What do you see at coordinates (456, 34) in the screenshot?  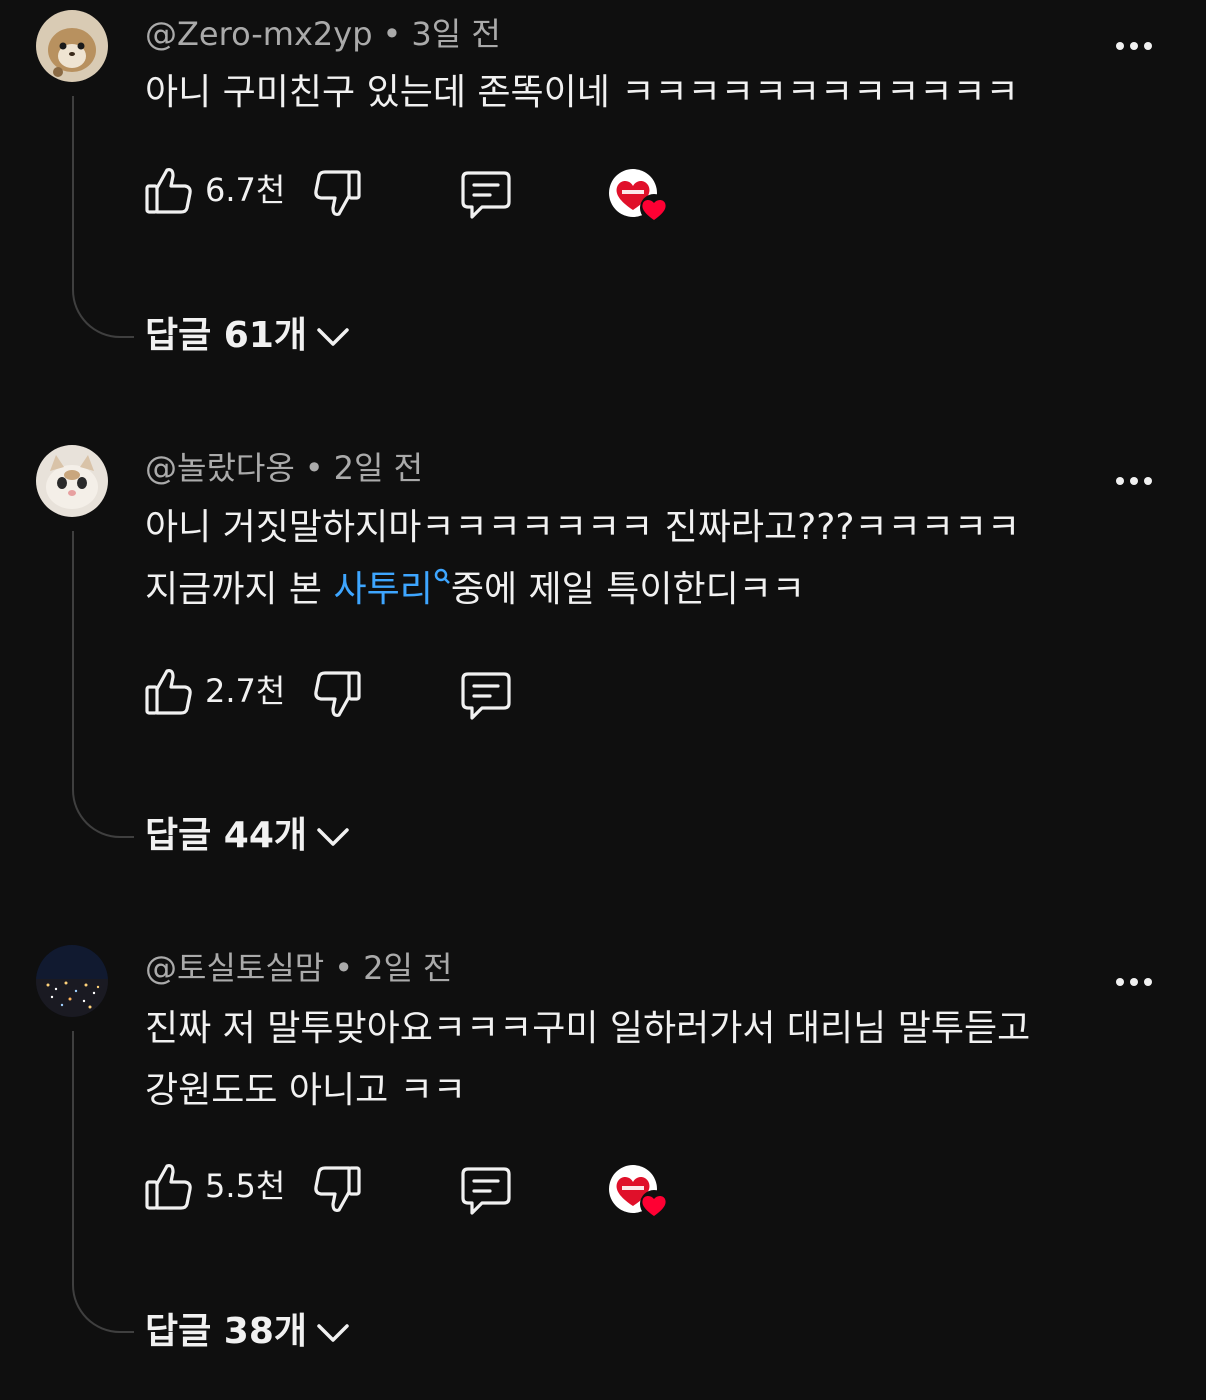 I see `comment-time: 3일 전` at bounding box center [456, 34].